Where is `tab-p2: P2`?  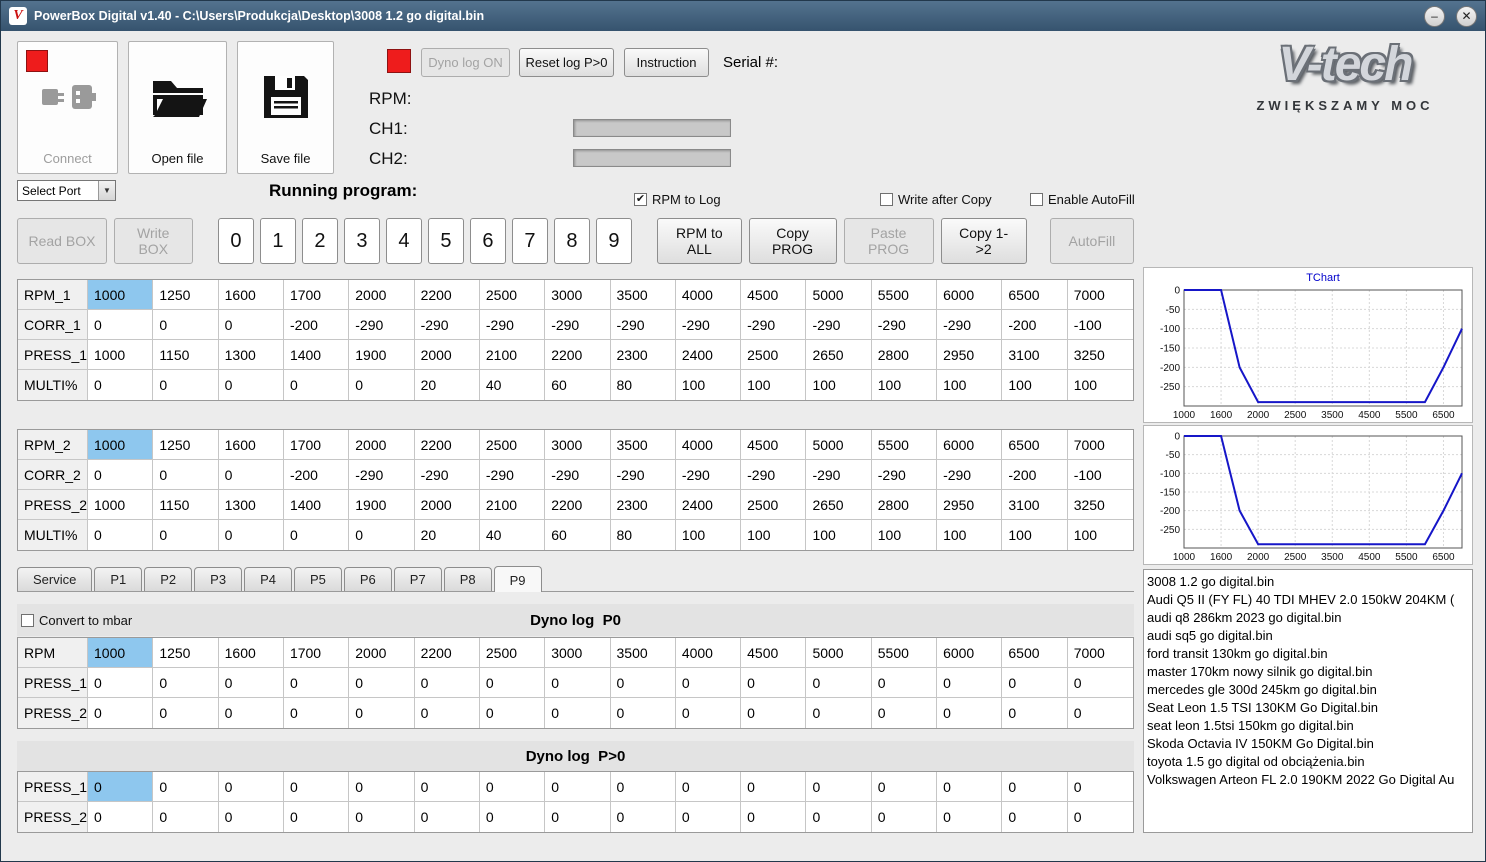
tab-p2: P2 is located at coordinates (168, 579).